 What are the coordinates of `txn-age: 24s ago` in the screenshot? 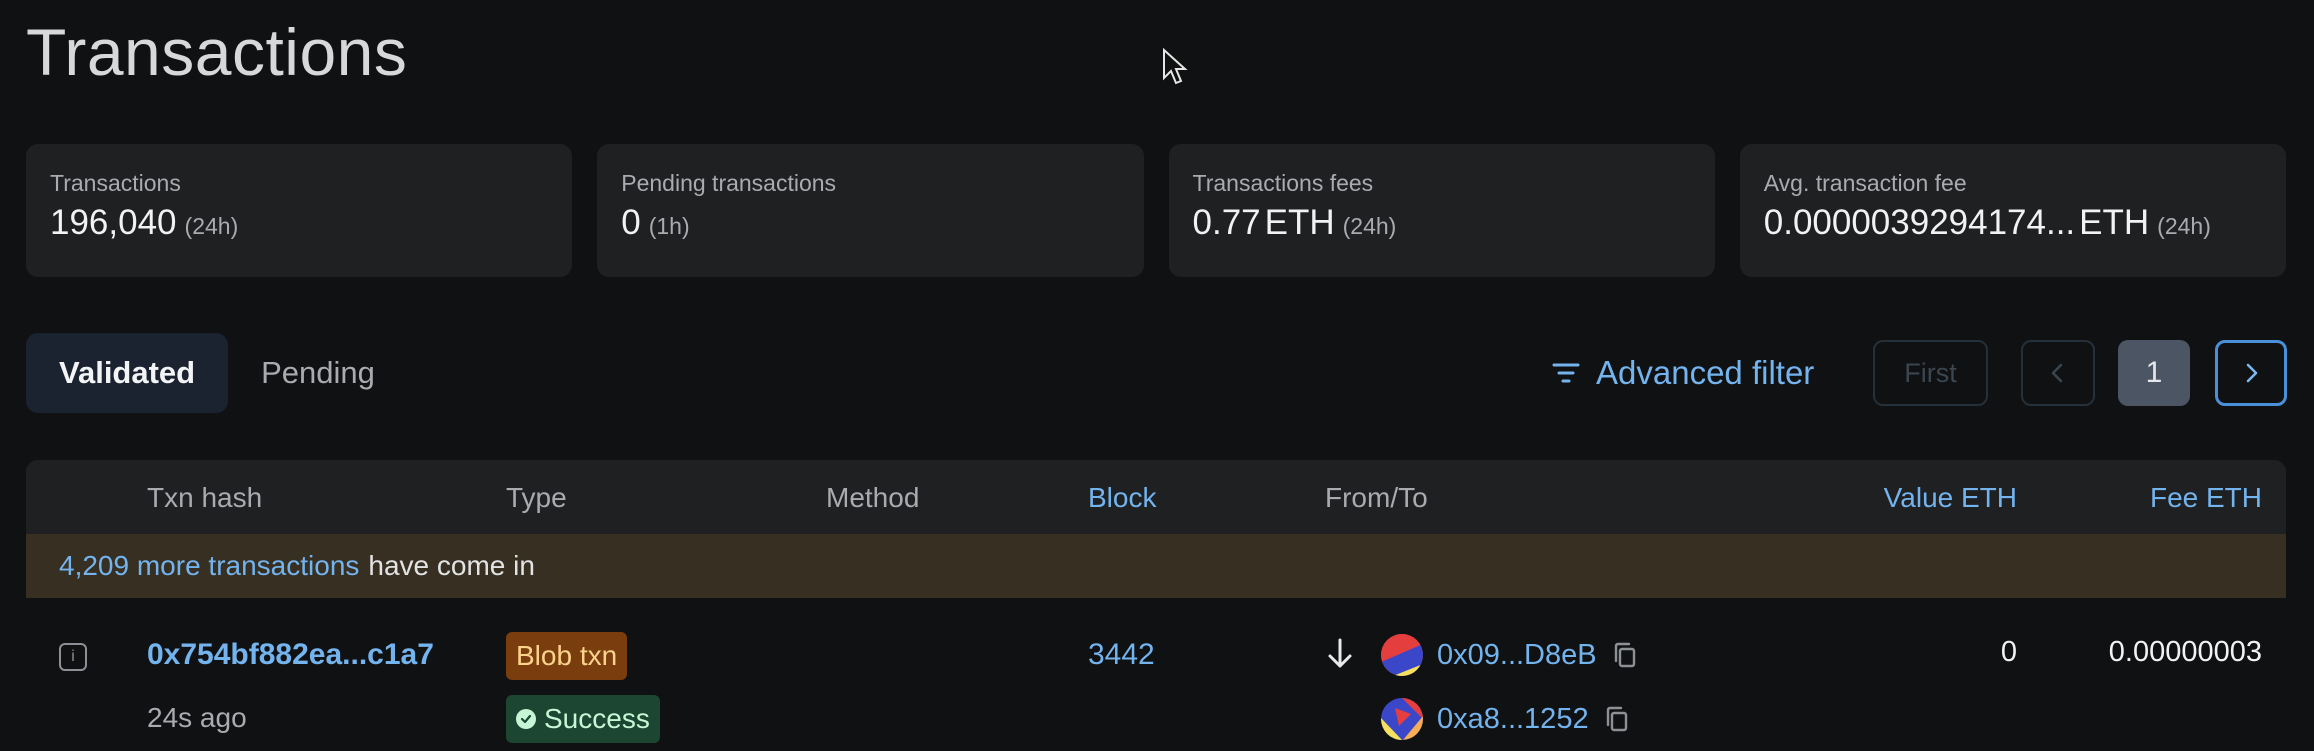 It's located at (197, 717).